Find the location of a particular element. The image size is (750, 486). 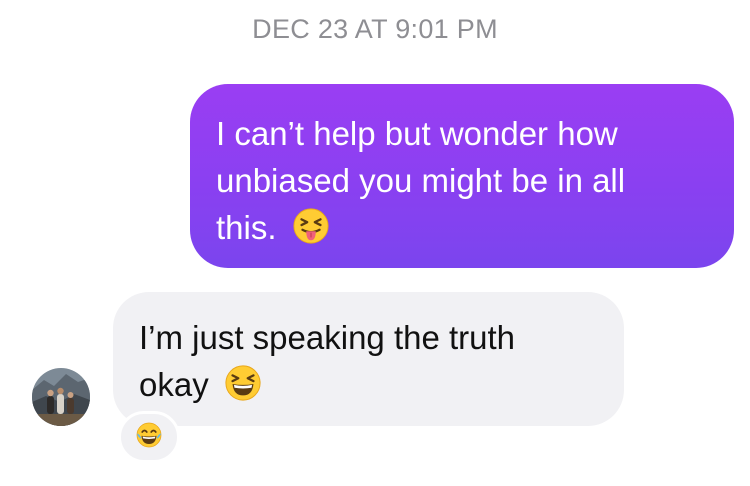

reaction-badge is located at coordinates (149, 437).